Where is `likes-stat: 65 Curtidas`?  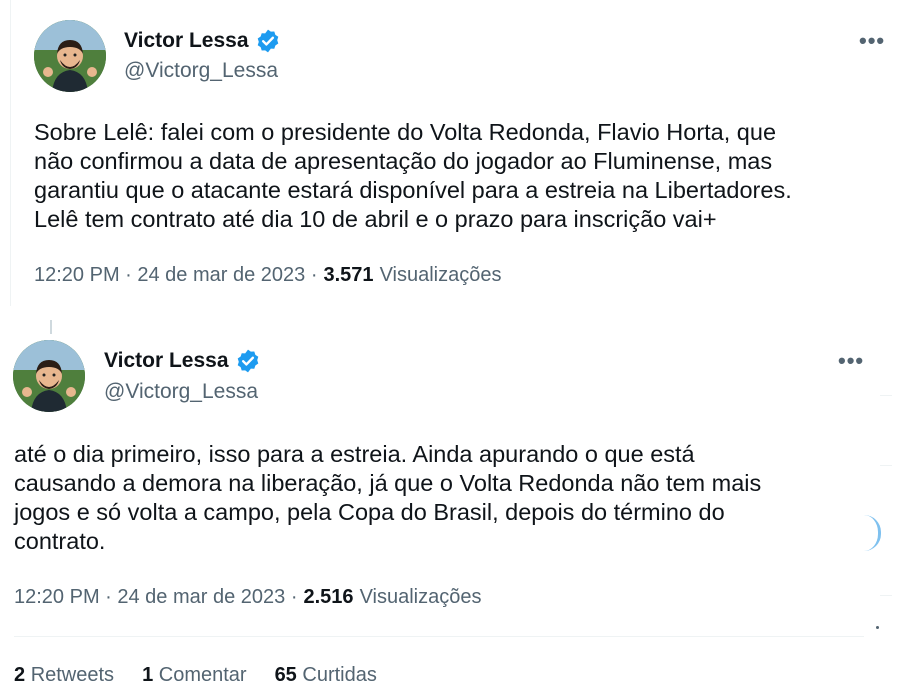 likes-stat: 65 Curtidas is located at coordinates (326, 675).